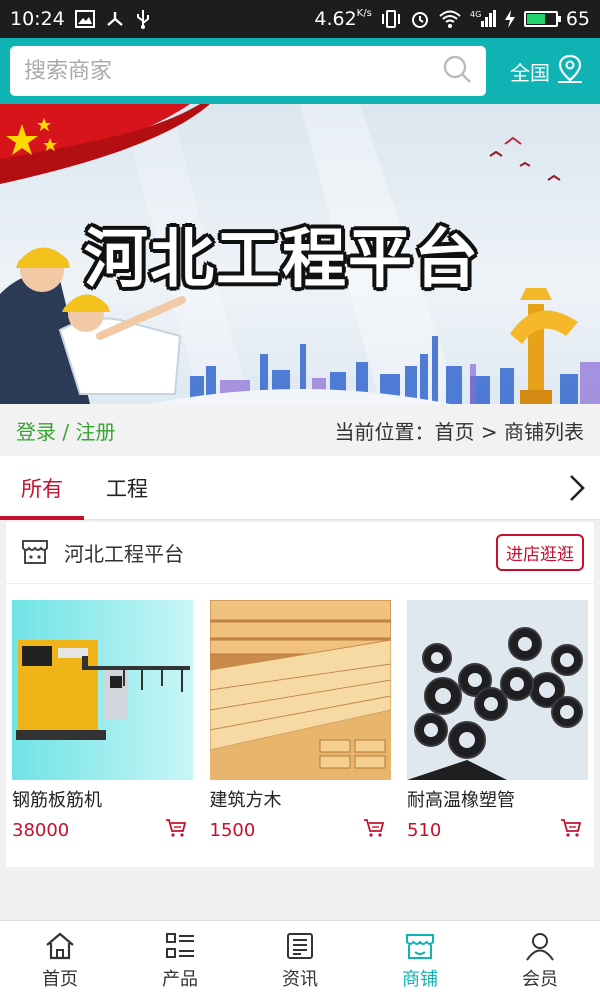 This screenshot has width=600, height=1000. What do you see at coordinates (570, 71) in the screenshot?
I see `location-pin-icon` at bounding box center [570, 71].